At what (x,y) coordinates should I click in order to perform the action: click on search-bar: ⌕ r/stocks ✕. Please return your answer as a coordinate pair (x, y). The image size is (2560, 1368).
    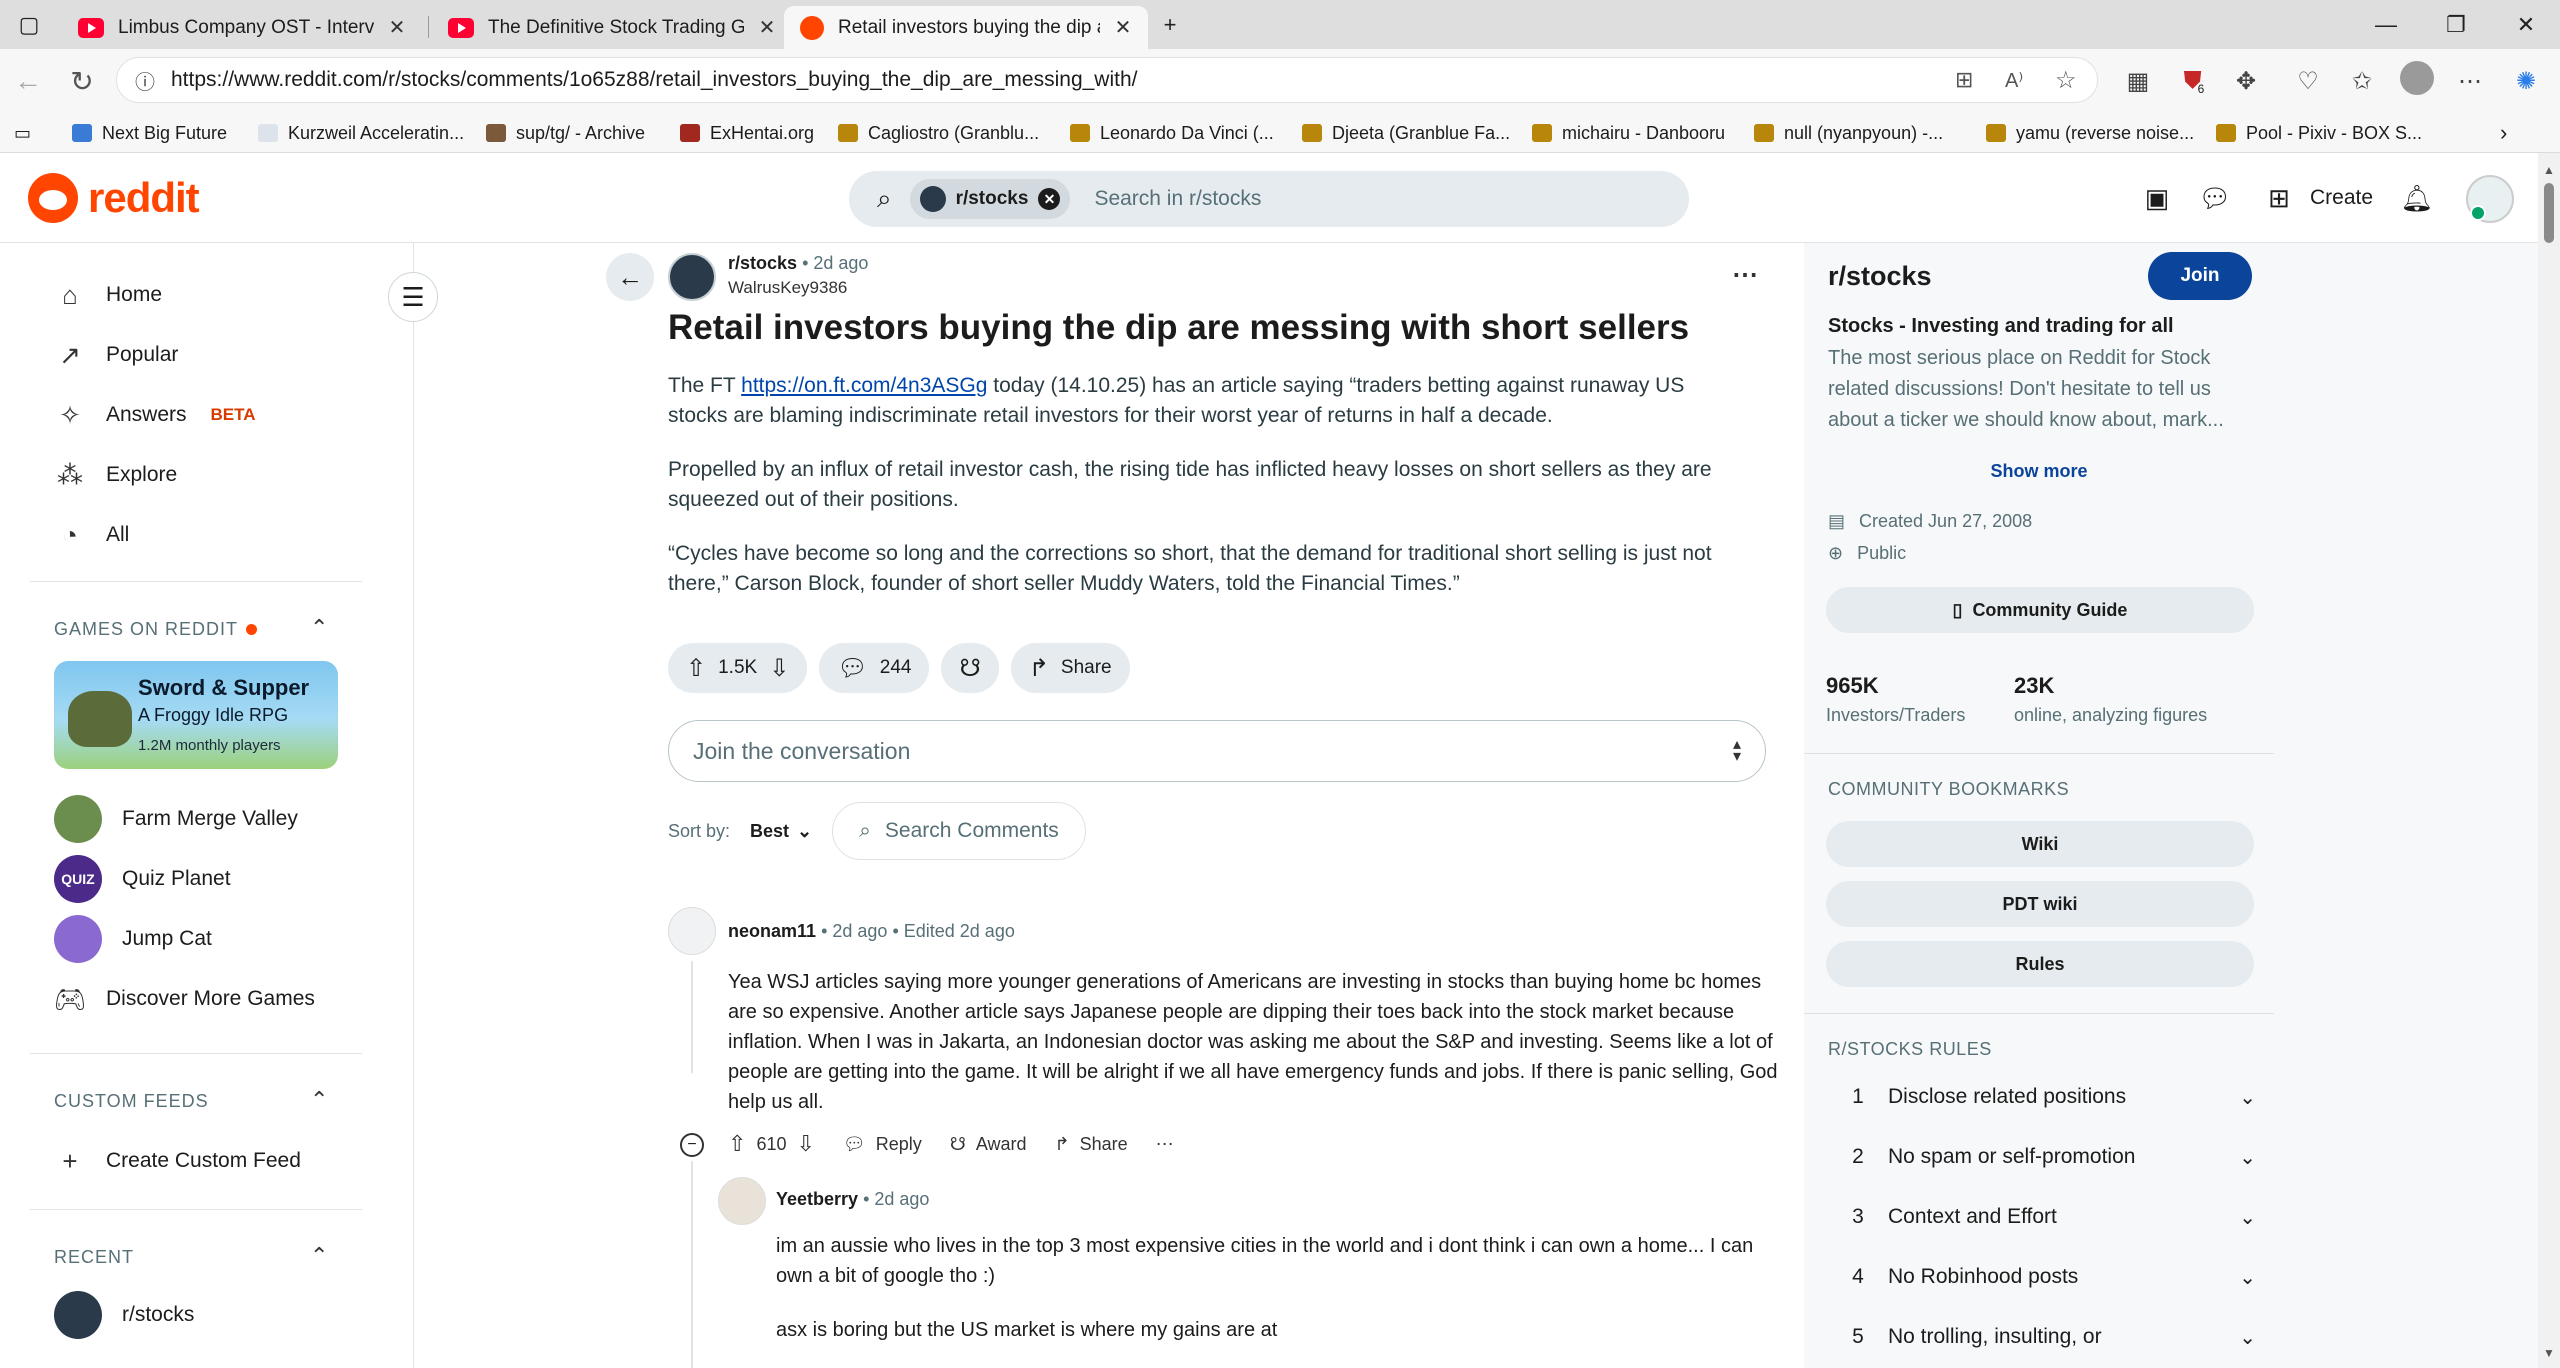
    Looking at the image, I should click on (1269, 199).